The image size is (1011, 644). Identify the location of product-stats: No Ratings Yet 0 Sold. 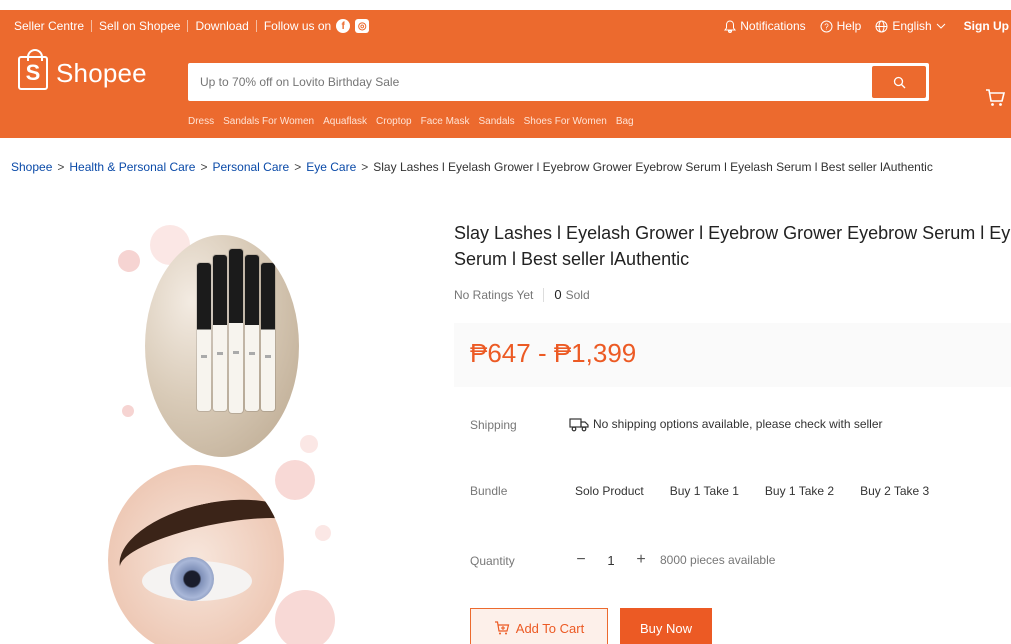
(522, 294).